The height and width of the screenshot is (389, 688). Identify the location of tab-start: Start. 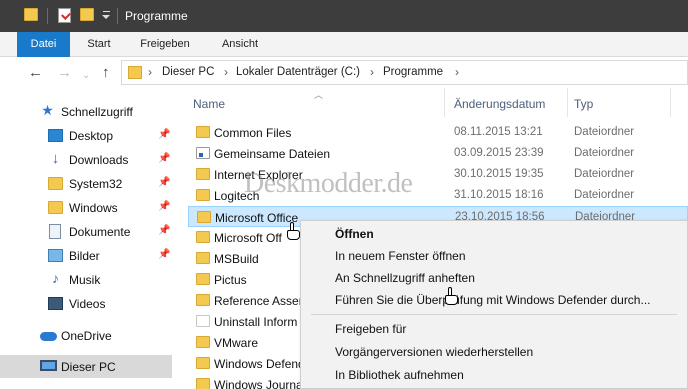
(99, 44).